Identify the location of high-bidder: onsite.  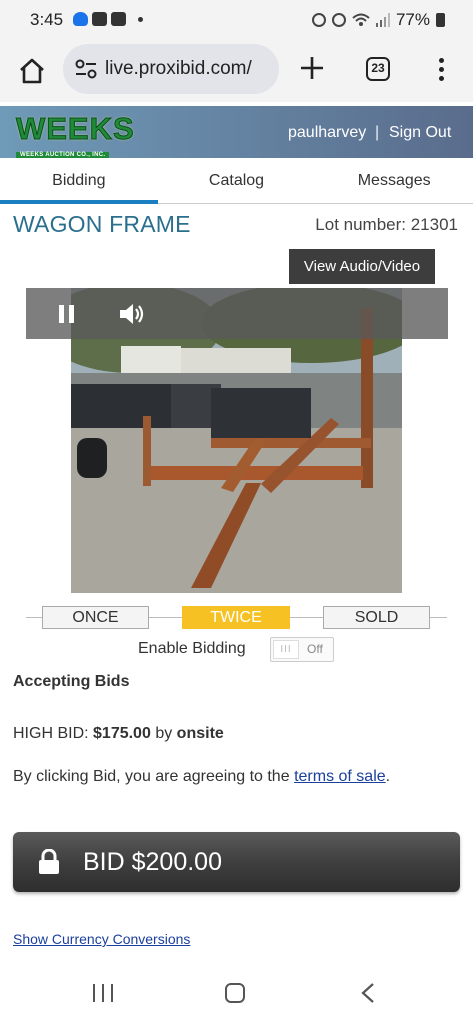
(200, 733).